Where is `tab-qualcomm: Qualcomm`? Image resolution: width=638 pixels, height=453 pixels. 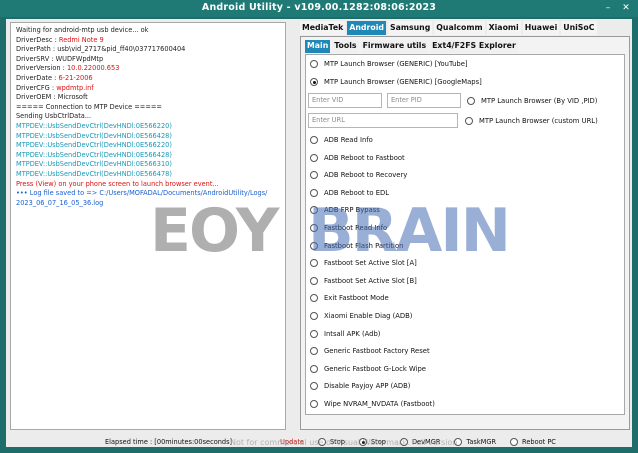 tab-qualcomm: Qualcomm is located at coordinates (459, 28).